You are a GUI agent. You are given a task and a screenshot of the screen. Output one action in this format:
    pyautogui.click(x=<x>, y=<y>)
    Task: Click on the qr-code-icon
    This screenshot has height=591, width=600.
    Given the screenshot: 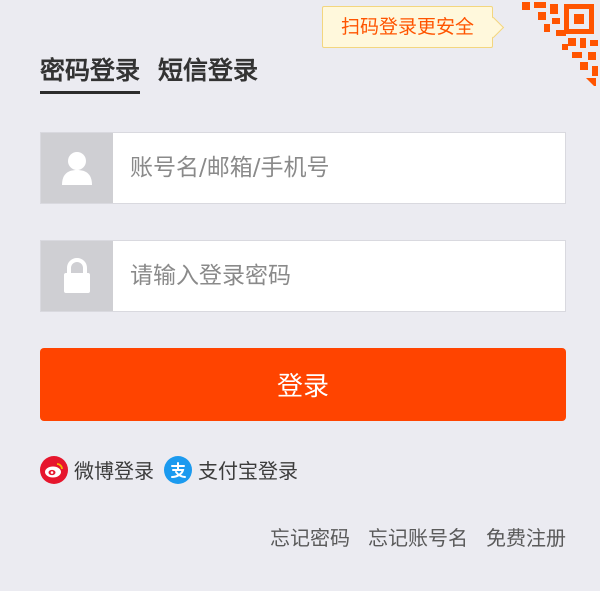 What is the action you would take?
    pyautogui.click(x=554, y=46)
    